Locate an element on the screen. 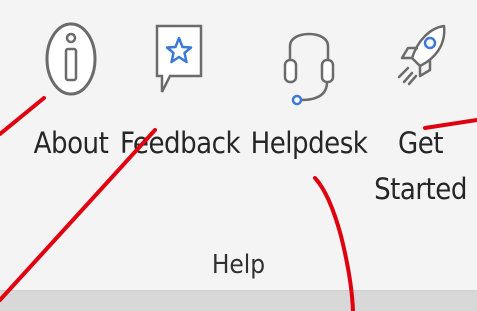  about-label: About is located at coordinates (71, 143).